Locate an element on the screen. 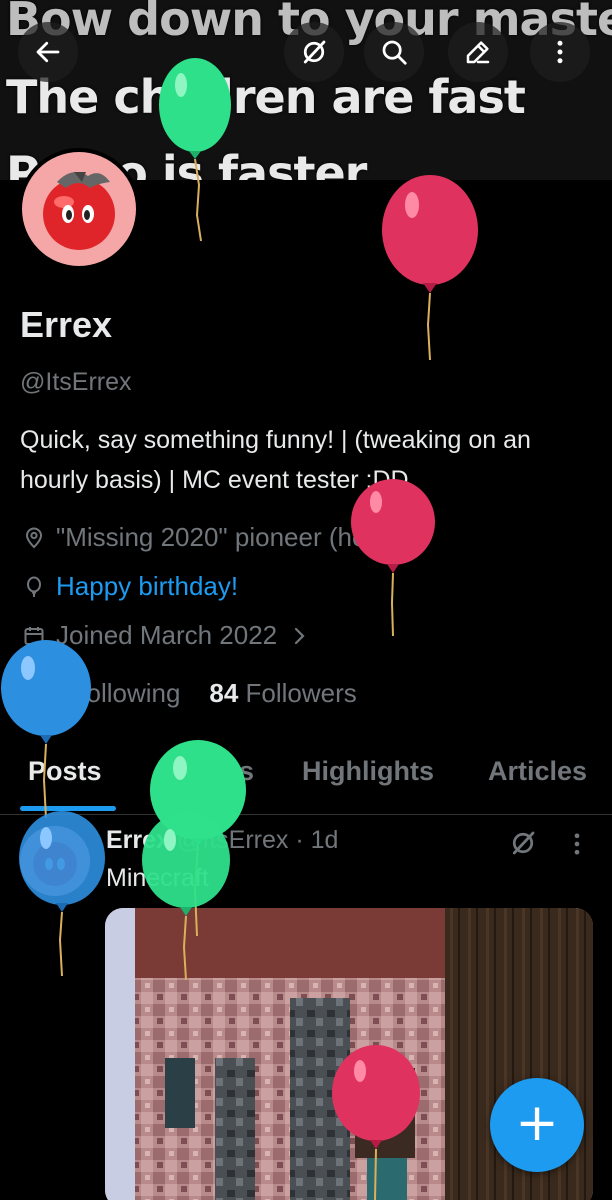 This screenshot has width=612, height=1200. tab-posts: Posts is located at coordinates (65, 771).